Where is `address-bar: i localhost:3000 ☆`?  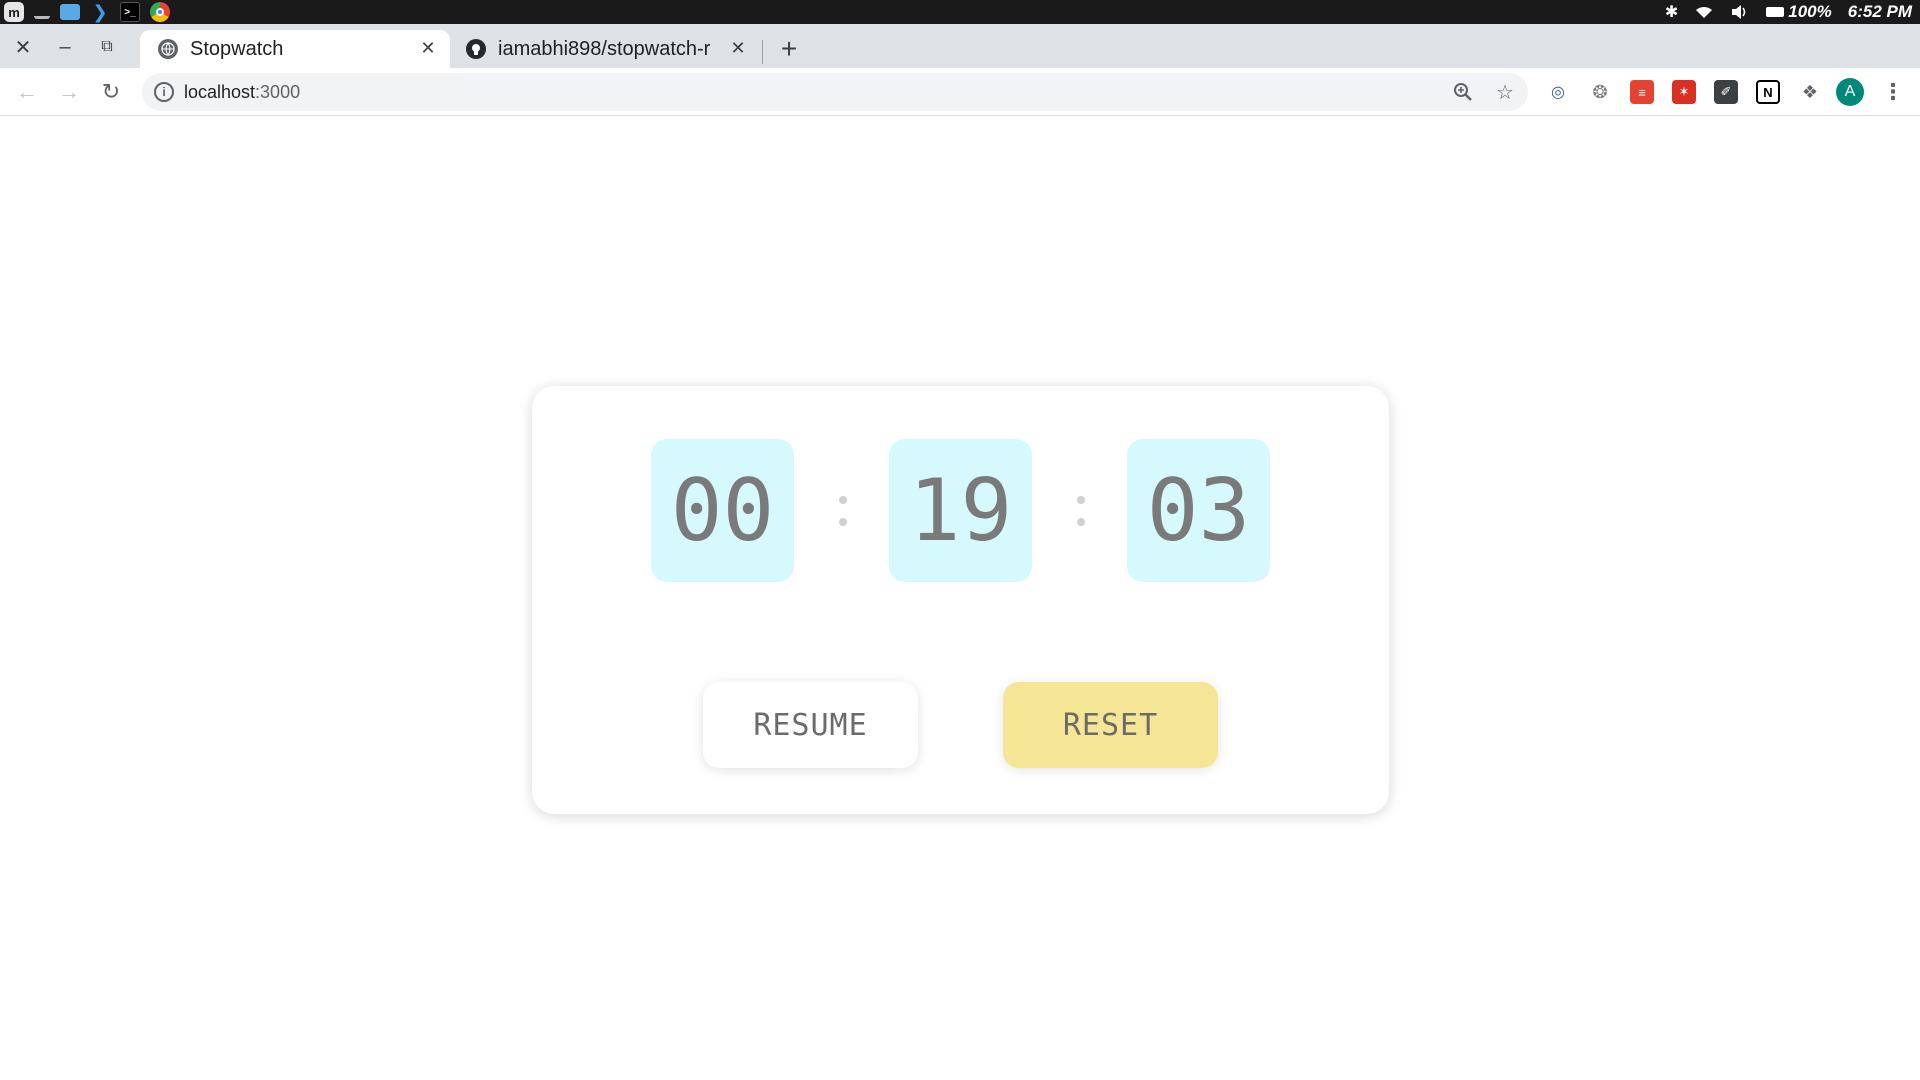
address-bar: i localhost:3000 ☆ is located at coordinates (835, 92).